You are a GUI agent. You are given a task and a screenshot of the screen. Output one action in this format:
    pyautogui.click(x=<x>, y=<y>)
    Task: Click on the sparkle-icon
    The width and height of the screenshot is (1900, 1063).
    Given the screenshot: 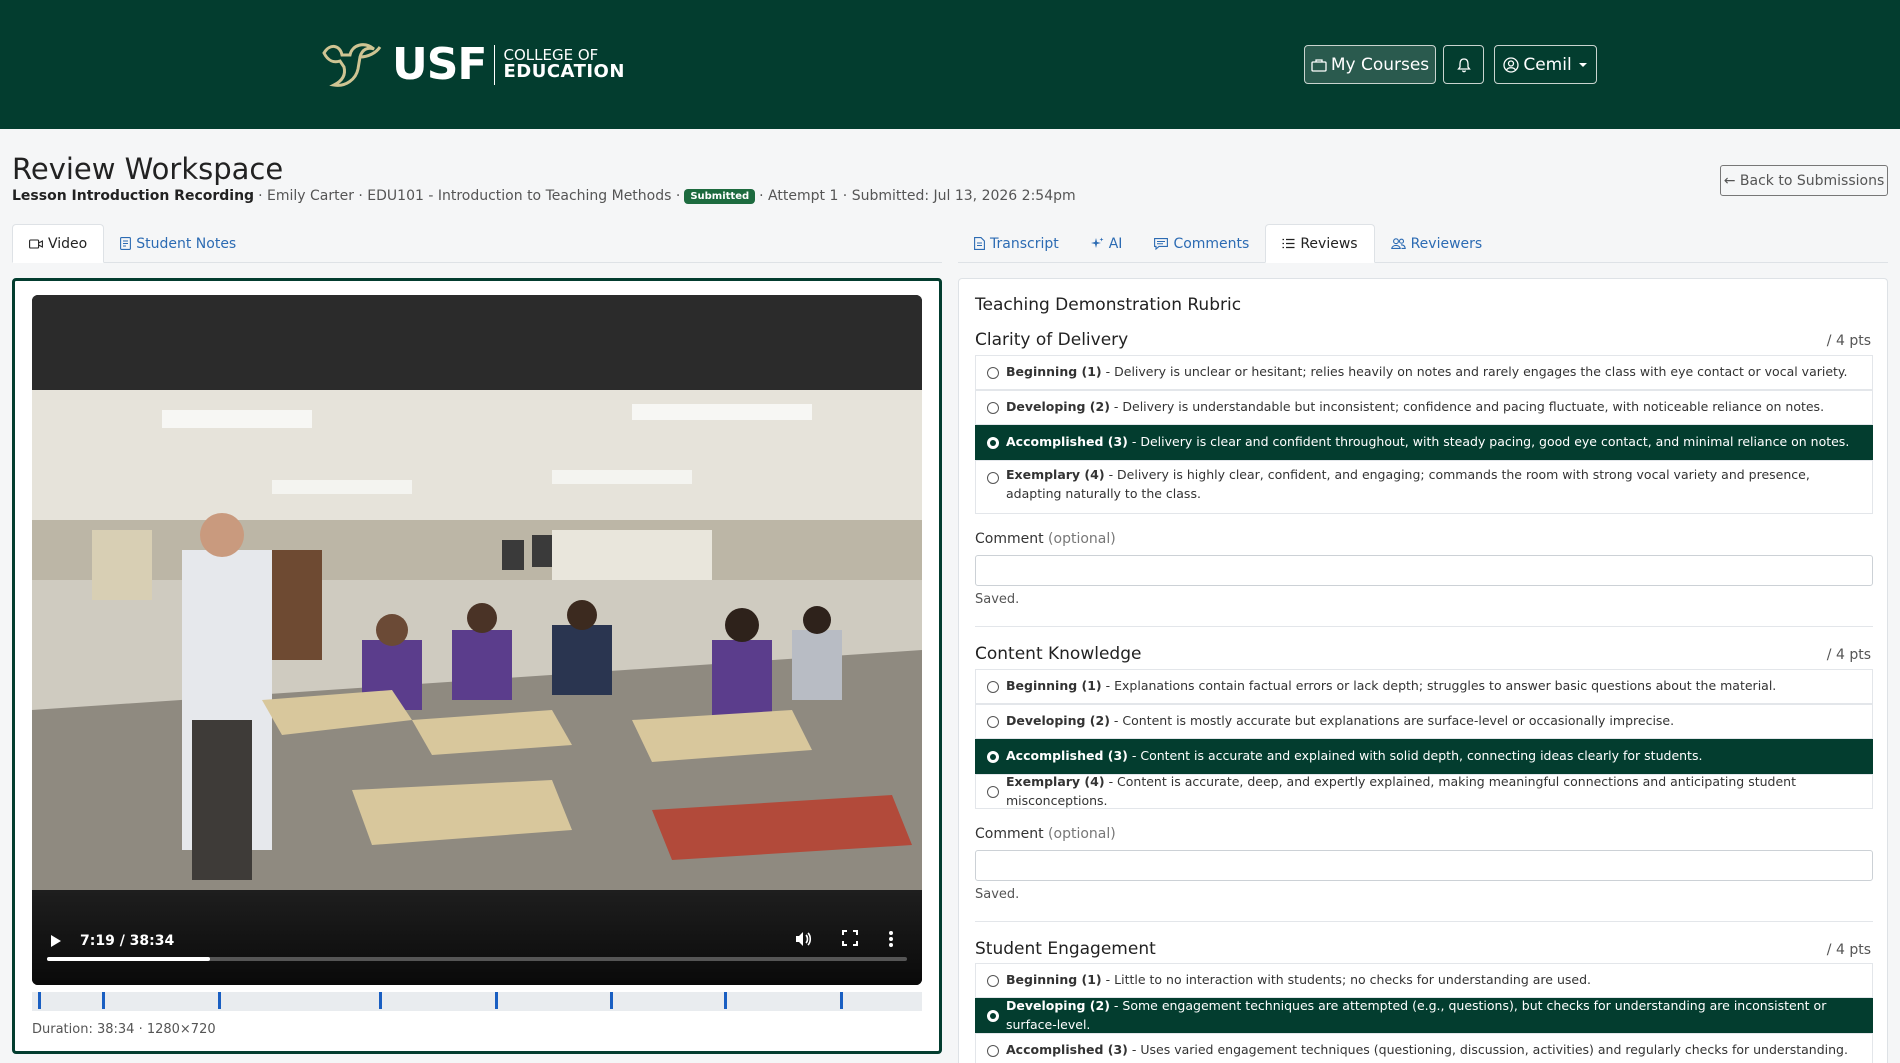 What is the action you would take?
    pyautogui.click(x=1097, y=242)
    